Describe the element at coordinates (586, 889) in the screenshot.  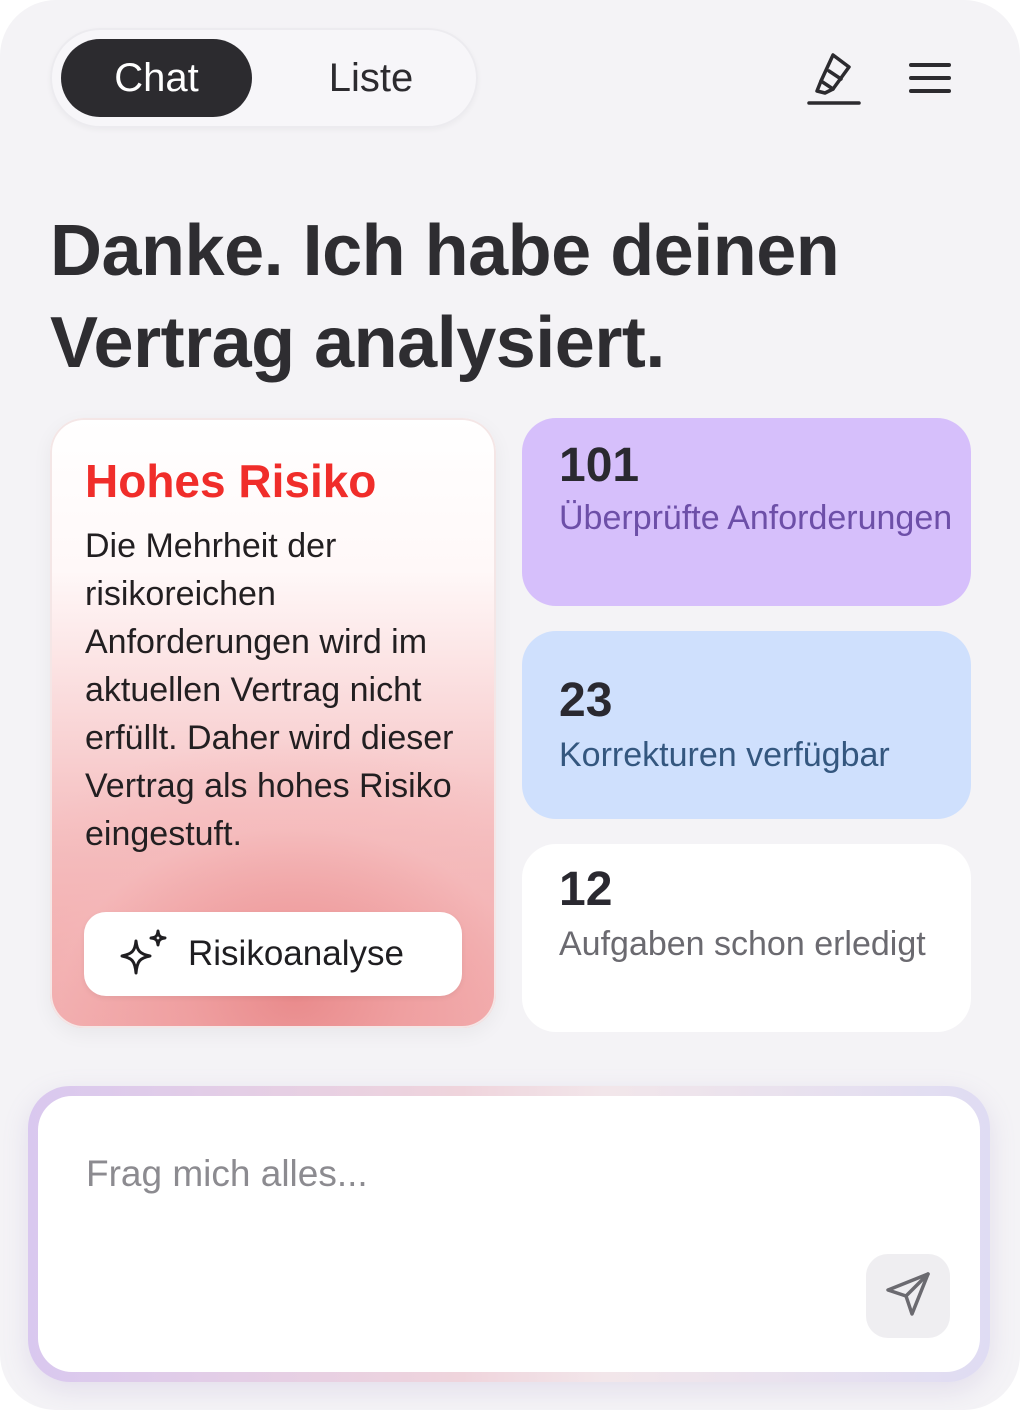
I see `stat-value: 12` at that location.